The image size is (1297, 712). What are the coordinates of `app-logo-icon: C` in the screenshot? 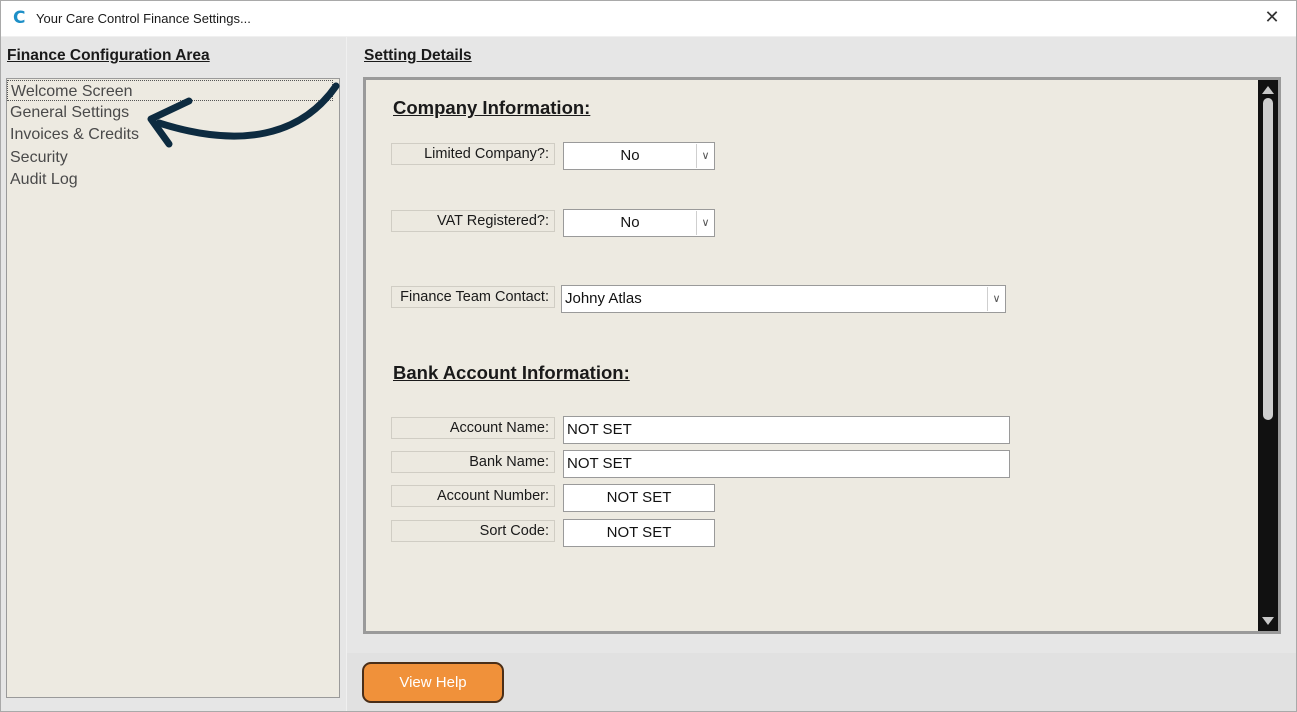 It's located at (19, 18).